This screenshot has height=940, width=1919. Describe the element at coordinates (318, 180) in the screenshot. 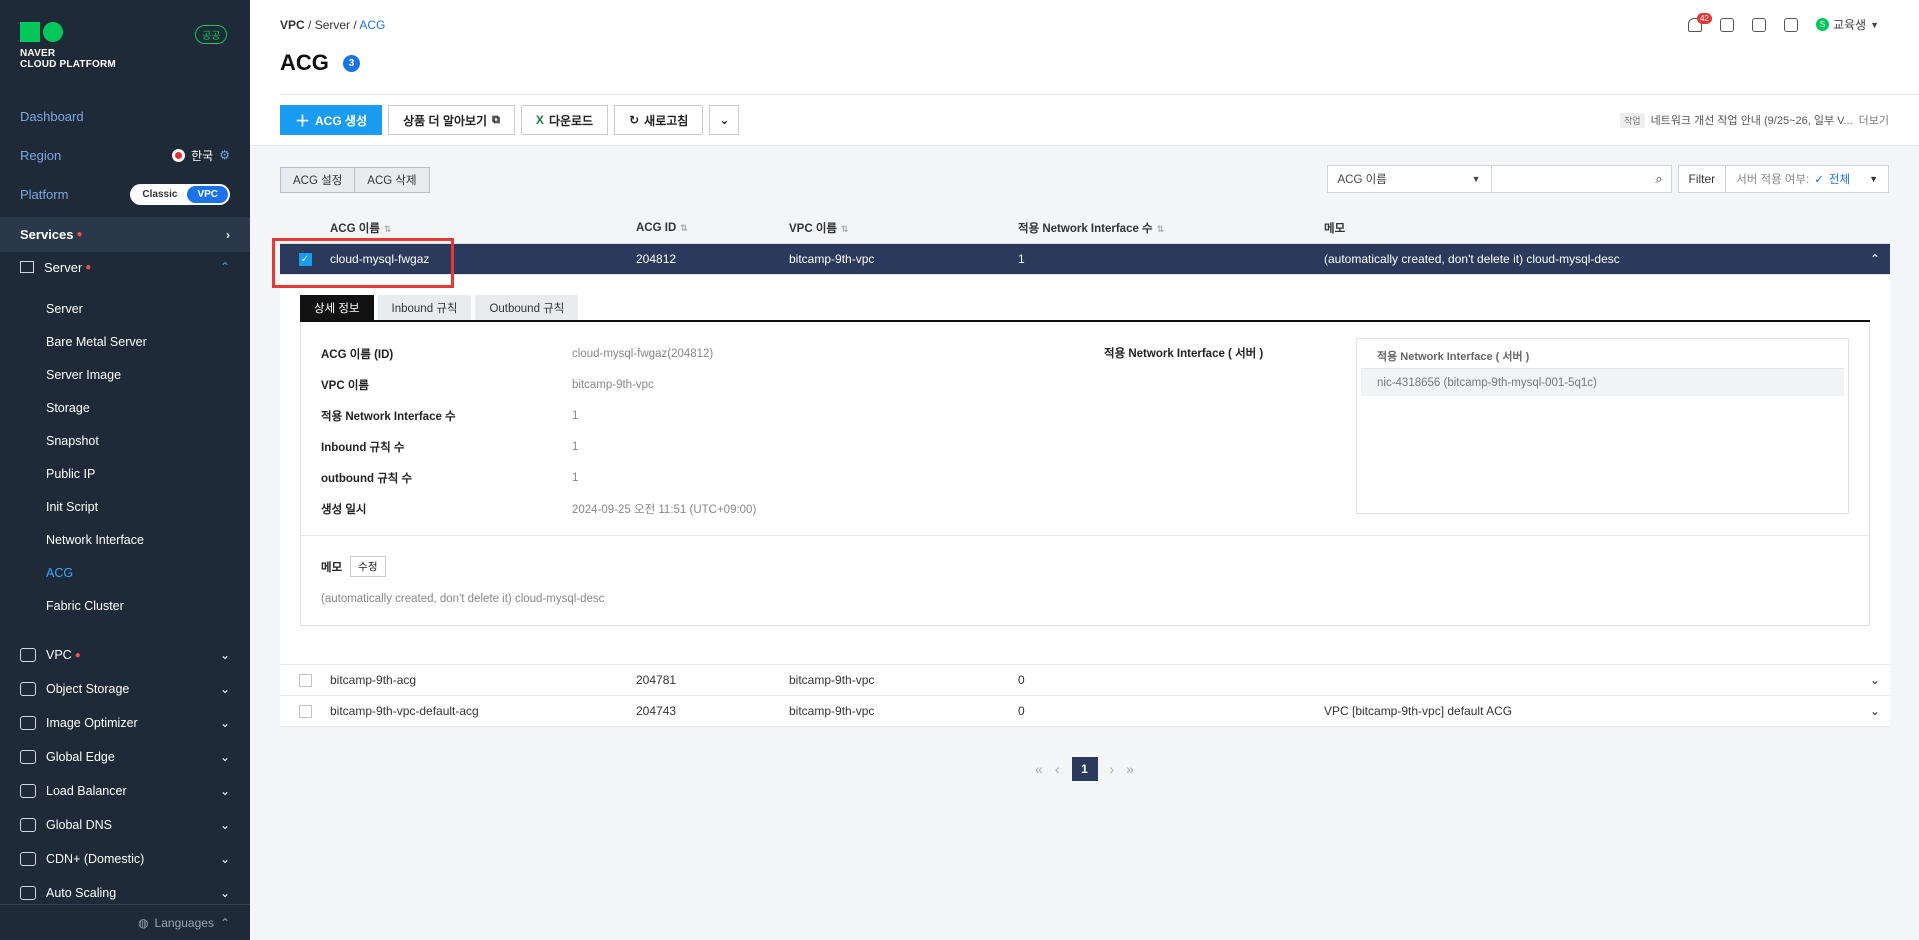

I see `acg-settings-button: ACG 설정` at that location.